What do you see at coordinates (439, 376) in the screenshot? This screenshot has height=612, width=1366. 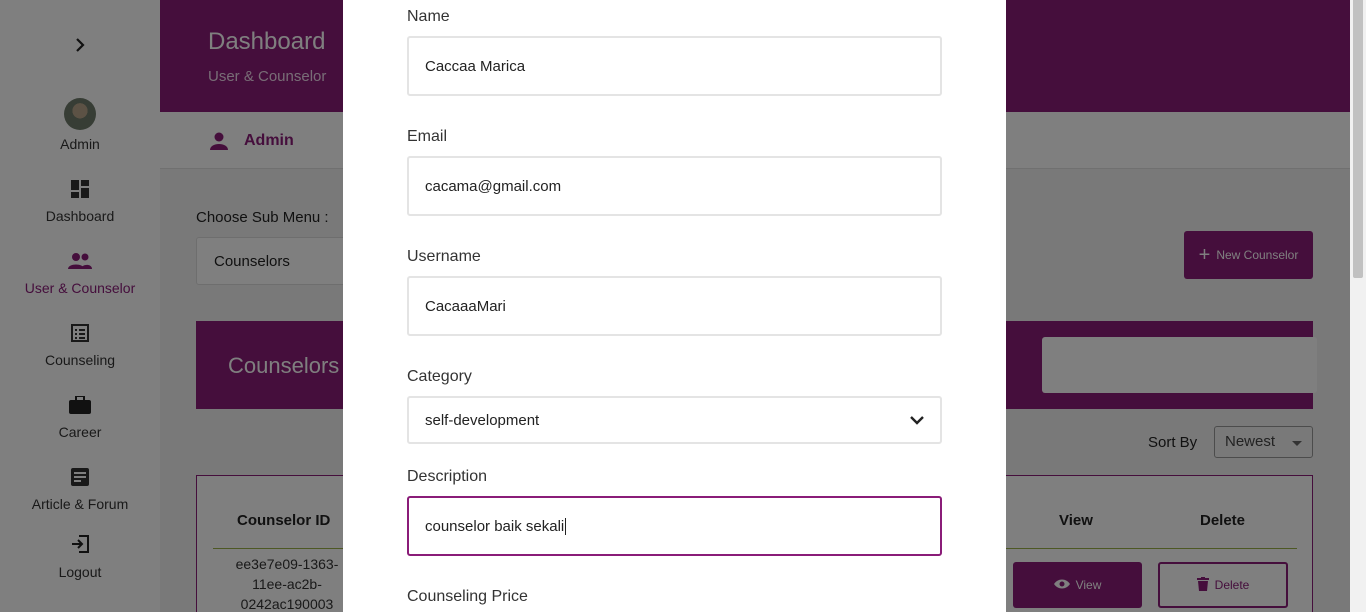 I see `category-label: Category` at bounding box center [439, 376].